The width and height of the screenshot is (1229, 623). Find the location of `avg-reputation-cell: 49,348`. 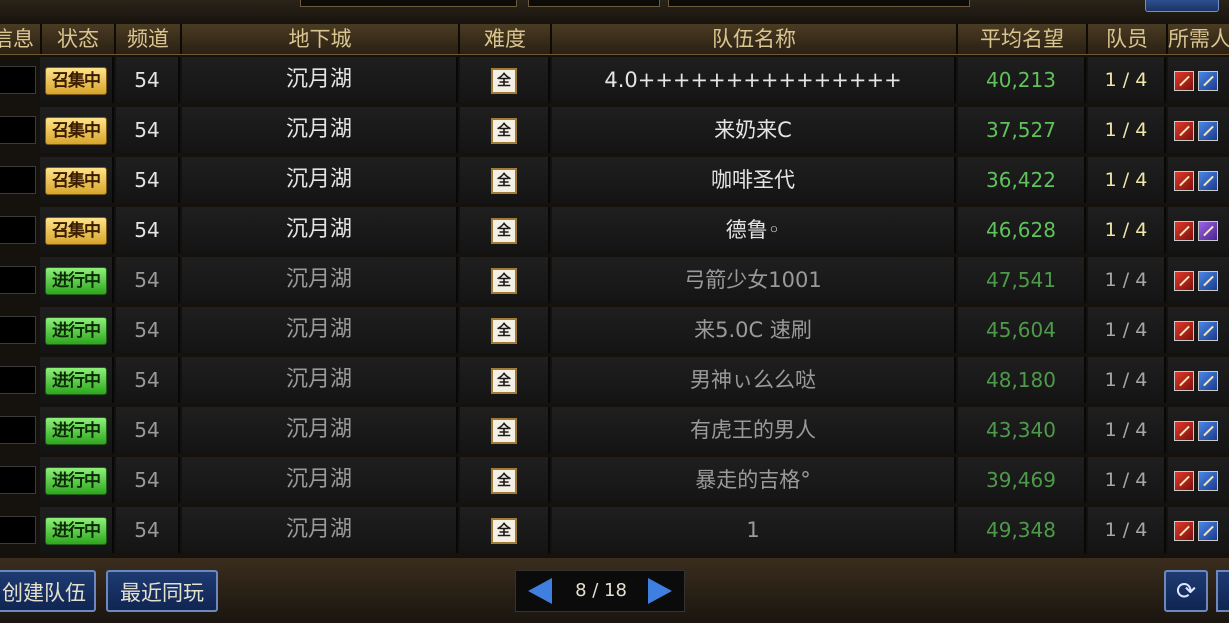

avg-reputation-cell: 49,348 is located at coordinates (1022, 530).